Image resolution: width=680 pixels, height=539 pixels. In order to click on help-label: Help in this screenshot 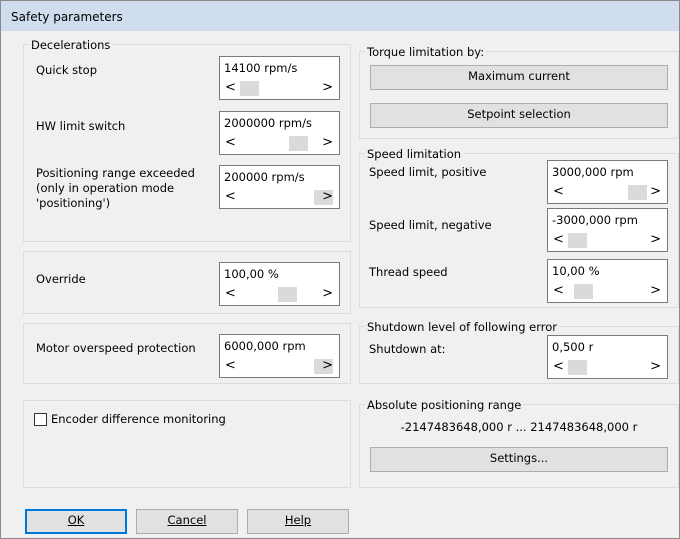, I will do `click(298, 520)`.